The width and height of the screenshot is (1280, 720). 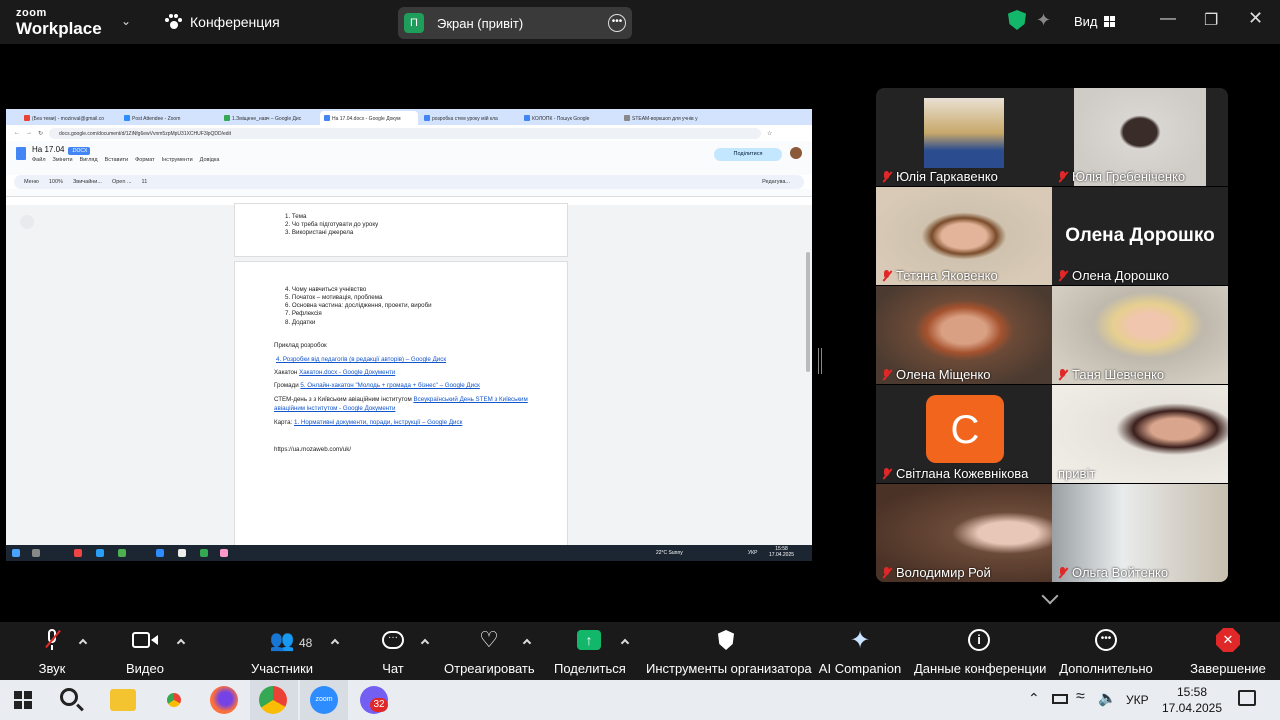 I want to click on bookmark-star-icon: ☆, so click(x=769, y=133).